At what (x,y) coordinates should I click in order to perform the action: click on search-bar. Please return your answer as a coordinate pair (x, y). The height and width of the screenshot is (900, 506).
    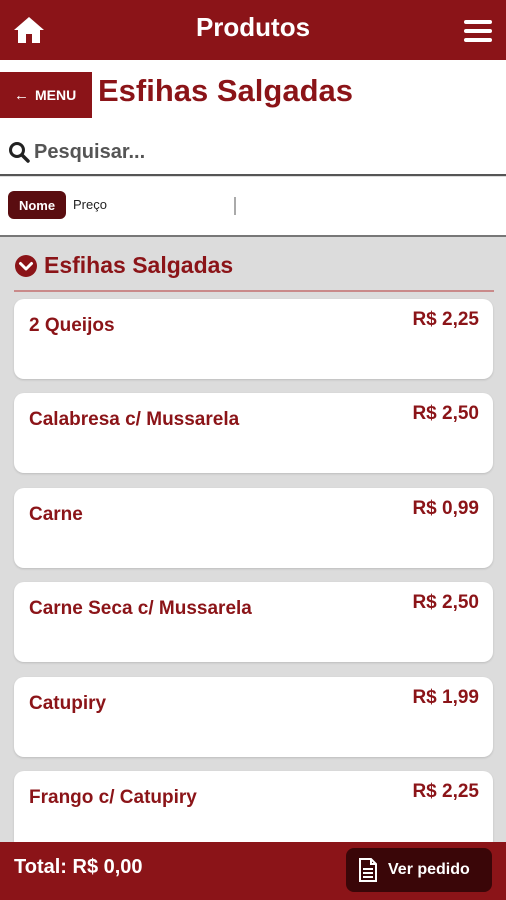
    Looking at the image, I should click on (253, 152).